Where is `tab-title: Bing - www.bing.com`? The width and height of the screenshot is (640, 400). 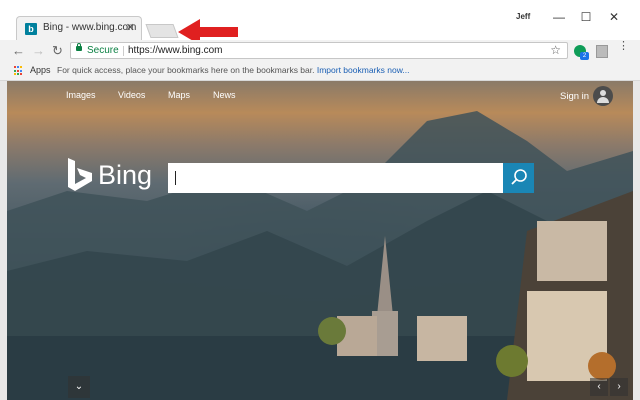
tab-title: Bing - www.bing.com is located at coordinates (90, 27).